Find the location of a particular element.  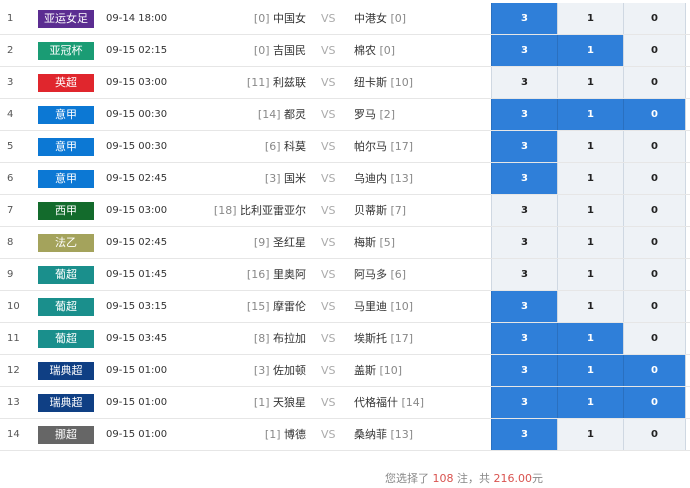

away-team-name: 贝蒂斯 is located at coordinates (370, 210).